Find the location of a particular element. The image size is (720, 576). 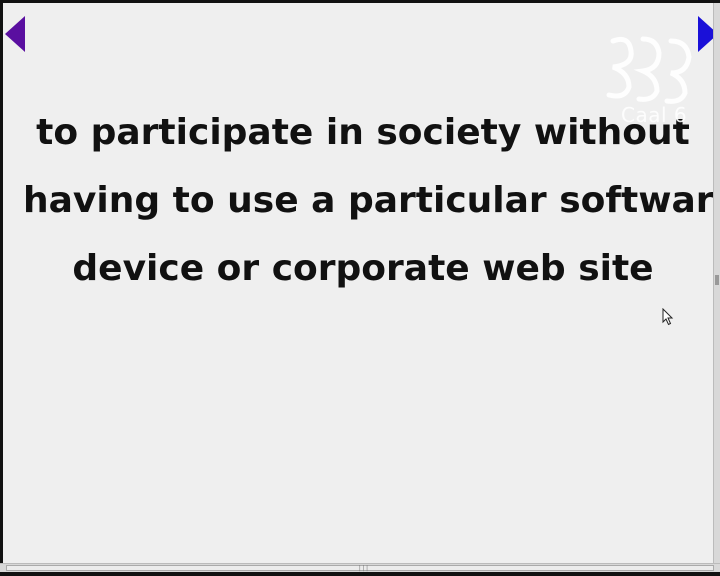

previous-slide-button is located at coordinates (15, 34).